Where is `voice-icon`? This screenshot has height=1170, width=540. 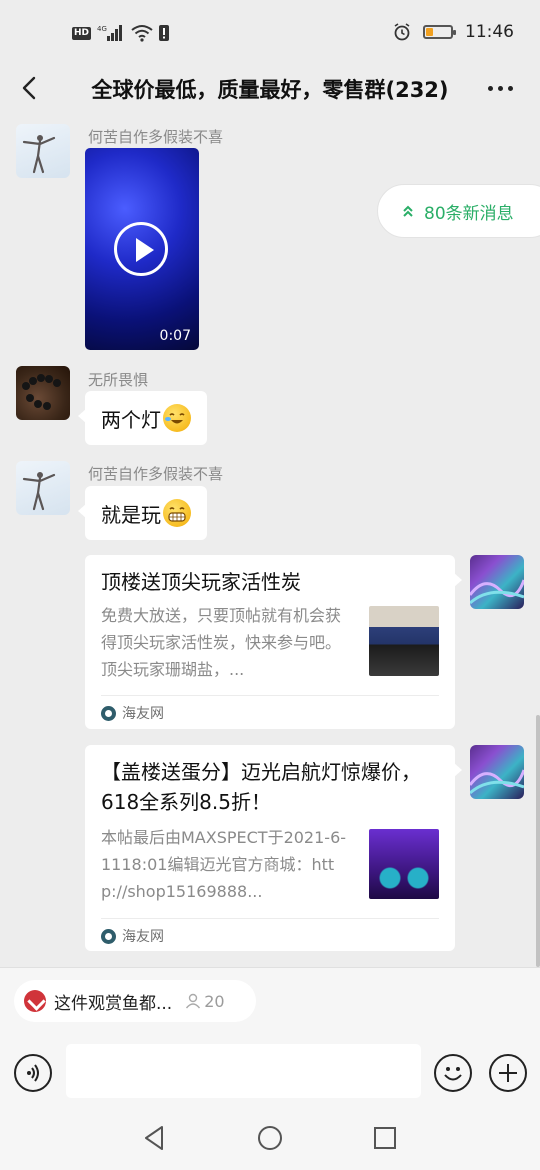 voice-icon is located at coordinates (33, 1073).